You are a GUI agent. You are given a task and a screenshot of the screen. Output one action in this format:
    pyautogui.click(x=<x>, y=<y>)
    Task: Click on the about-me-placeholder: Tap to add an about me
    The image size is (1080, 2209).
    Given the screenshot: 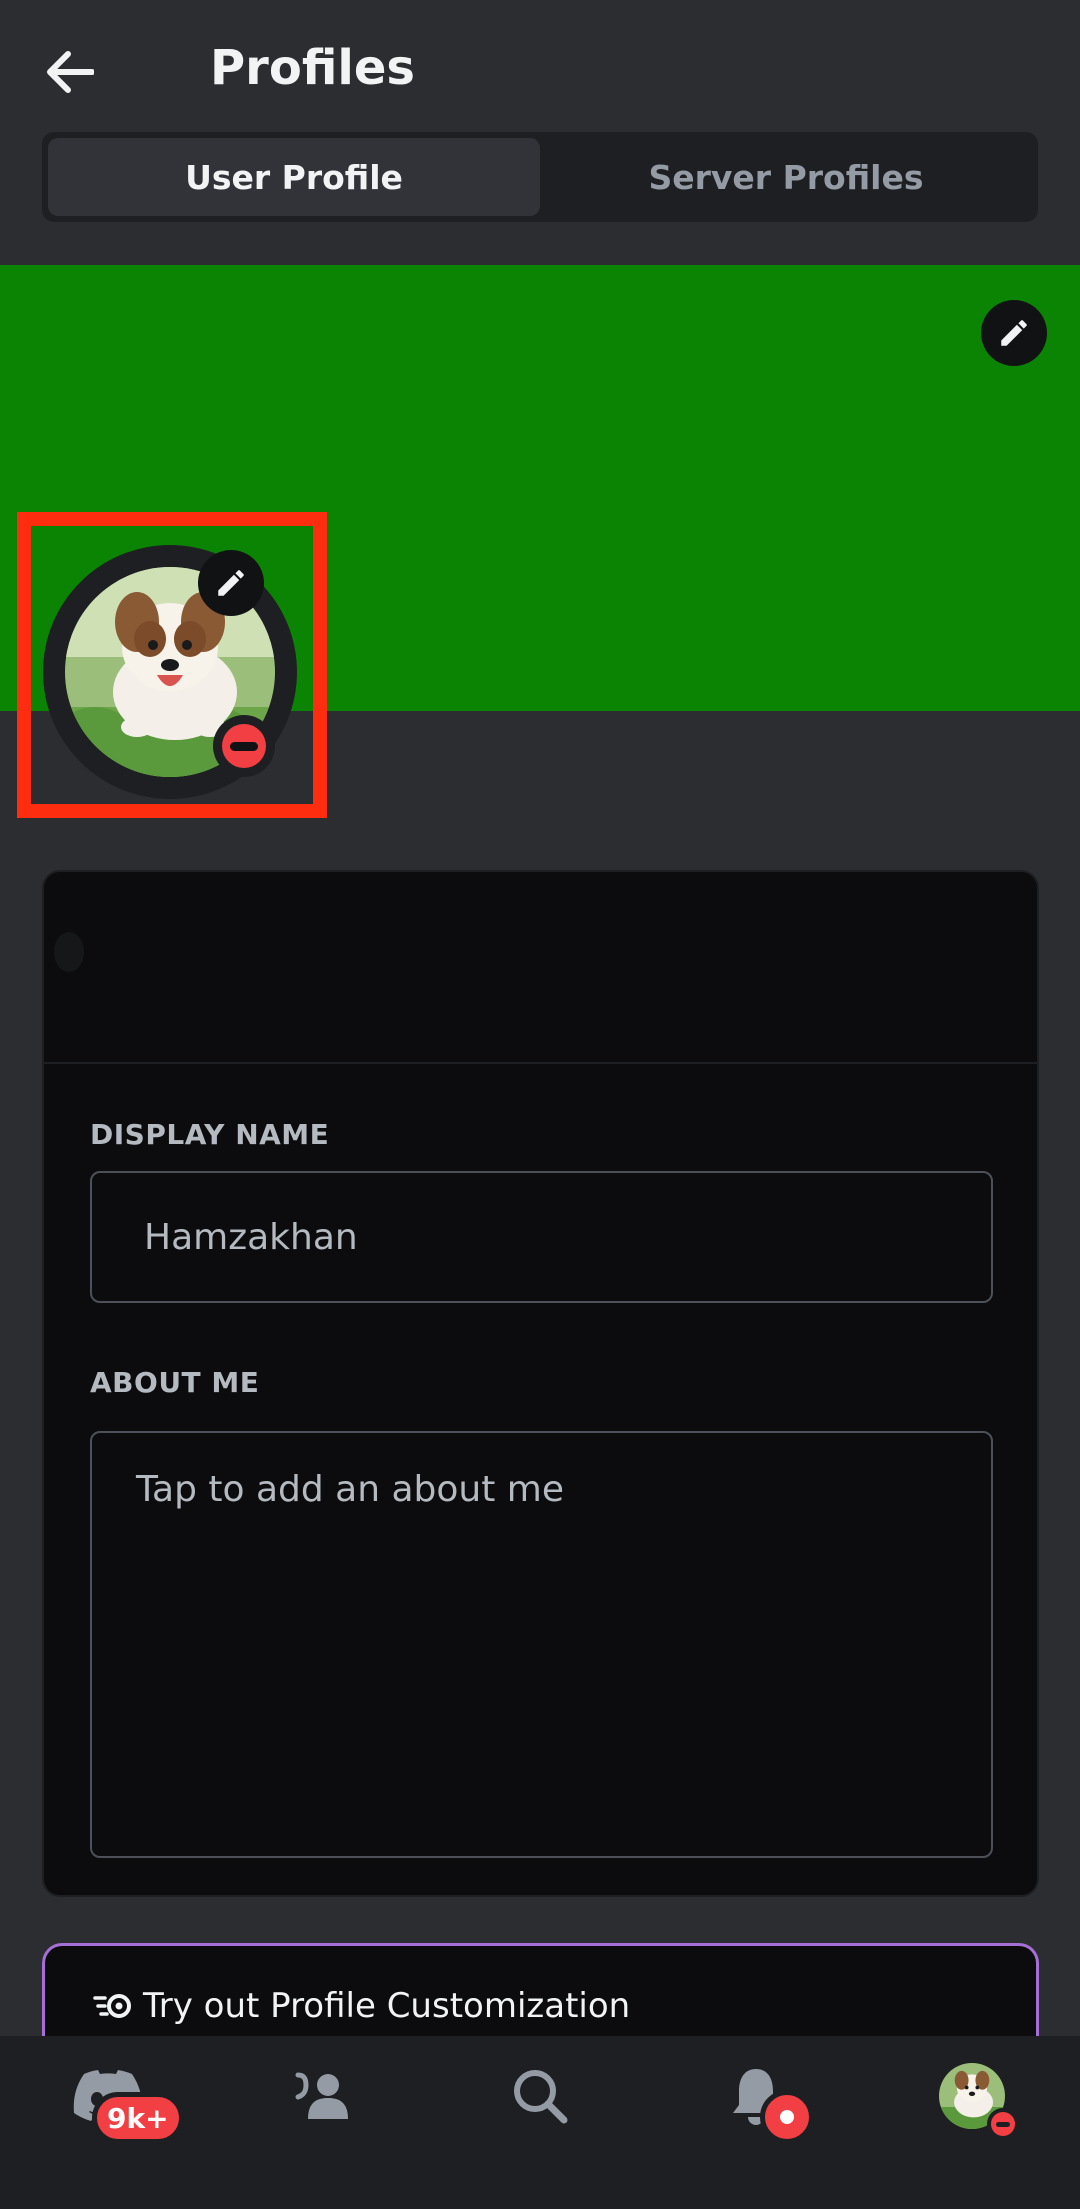 What is the action you would take?
    pyautogui.click(x=350, y=1489)
    